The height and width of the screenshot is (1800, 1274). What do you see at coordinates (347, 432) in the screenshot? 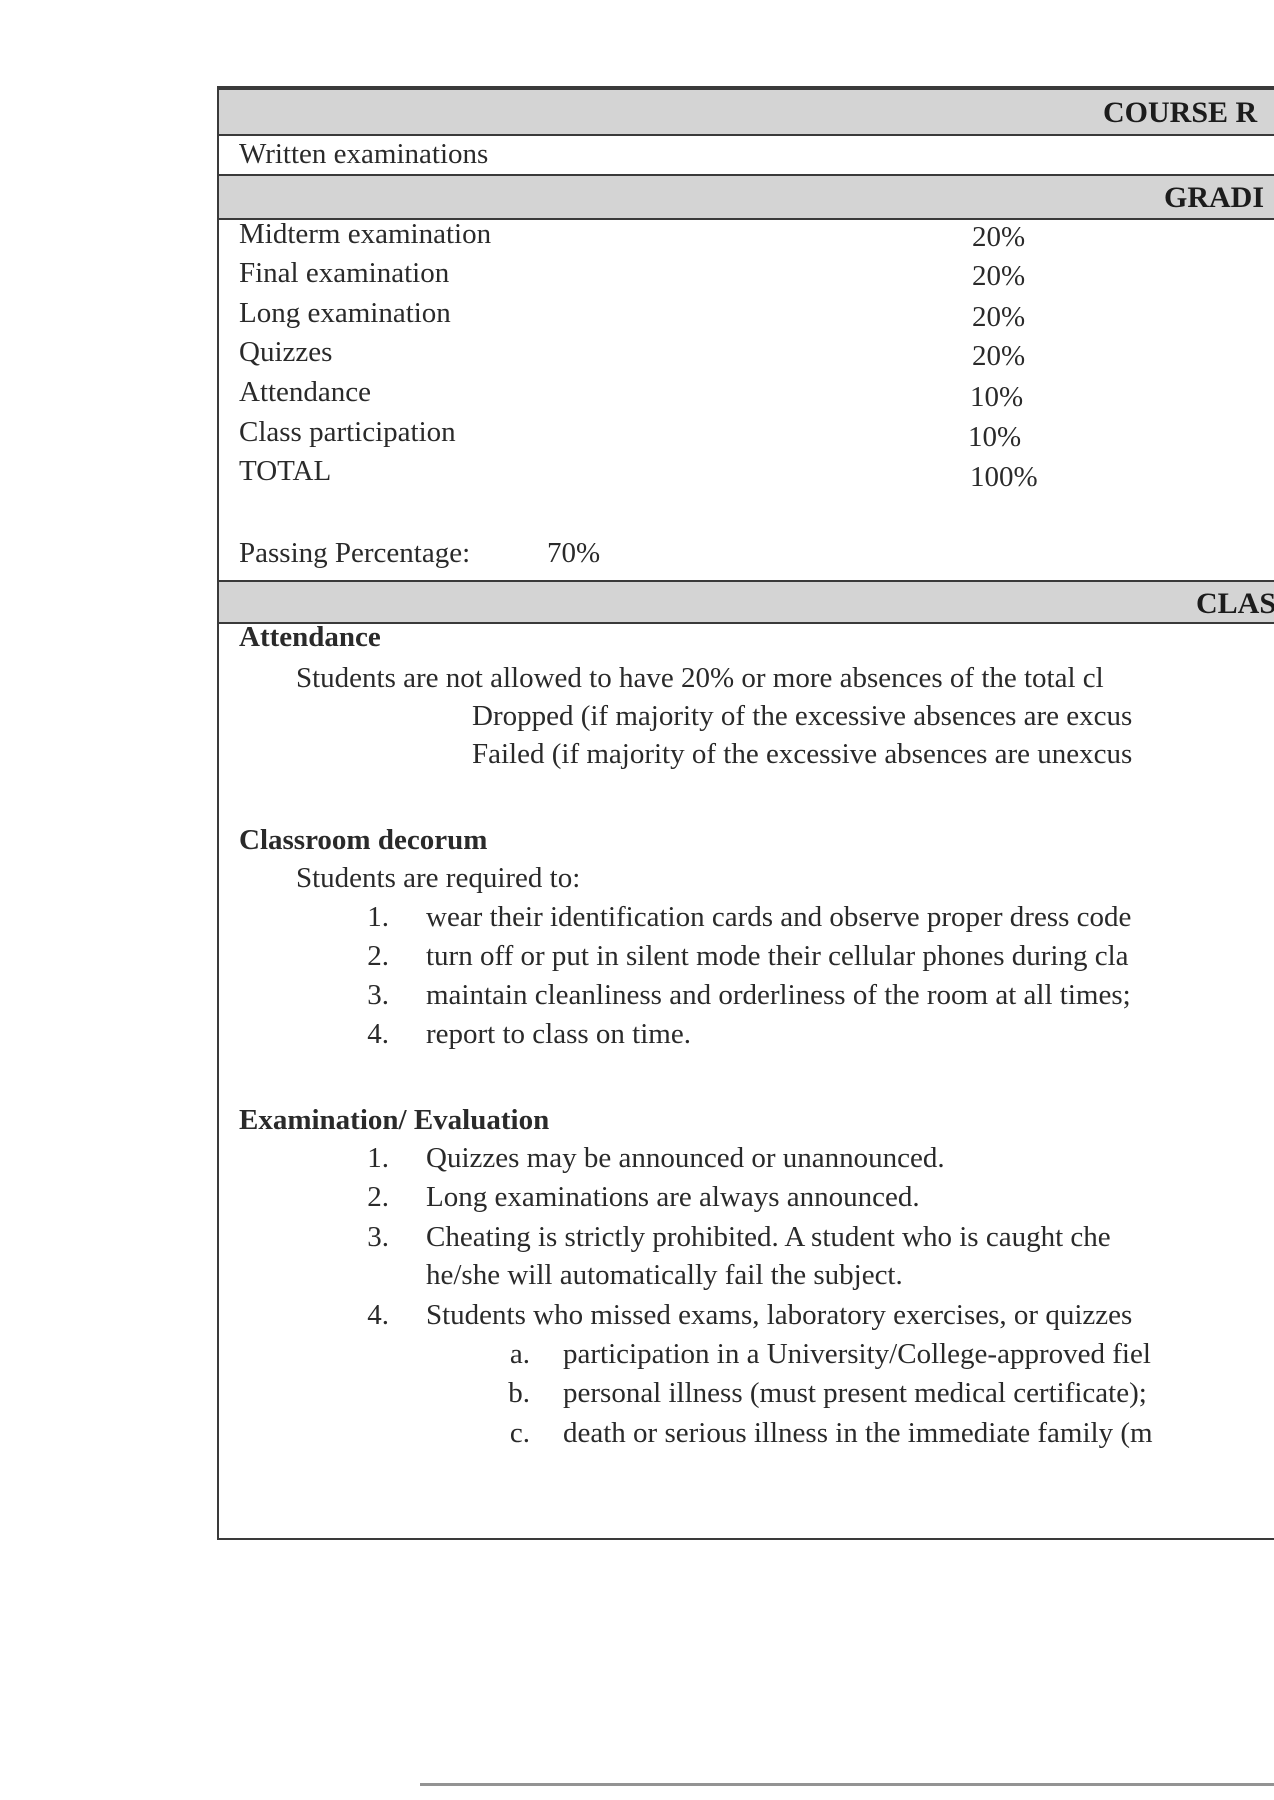
I see `grade-row-label: Class participation` at bounding box center [347, 432].